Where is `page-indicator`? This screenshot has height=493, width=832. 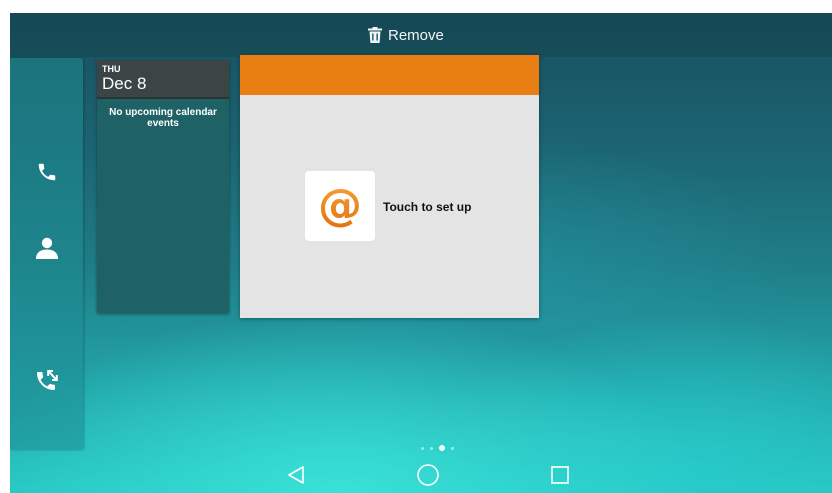 page-indicator is located at coordinates (437, 448).